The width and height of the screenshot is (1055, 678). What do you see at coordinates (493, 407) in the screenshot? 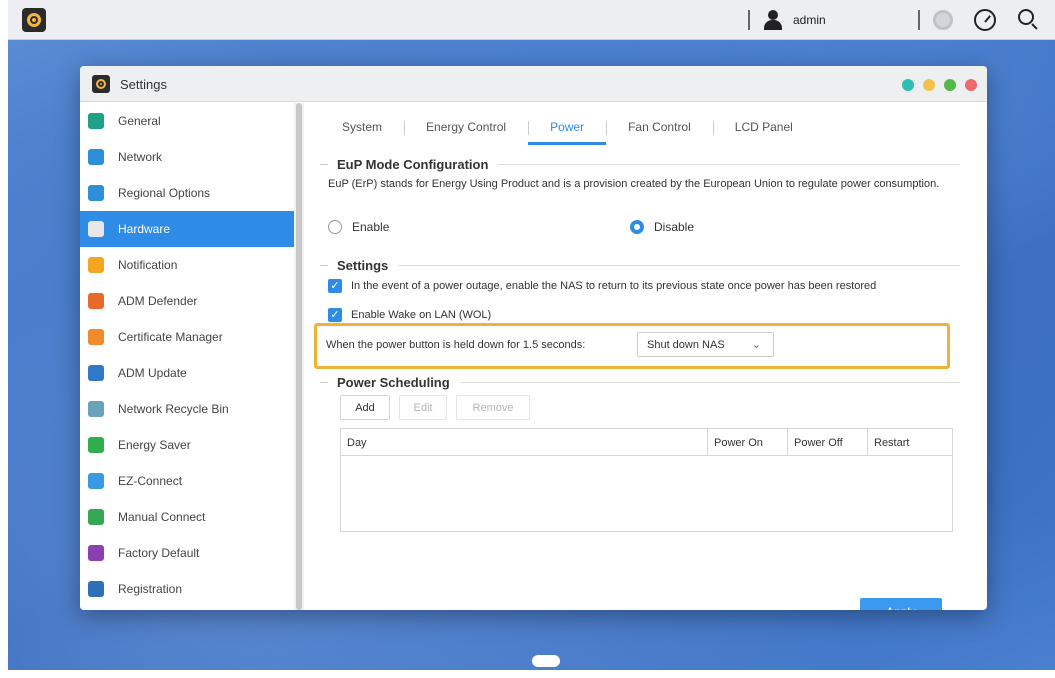
I see `remove-button: Remove` at bounding box center [493, 407].